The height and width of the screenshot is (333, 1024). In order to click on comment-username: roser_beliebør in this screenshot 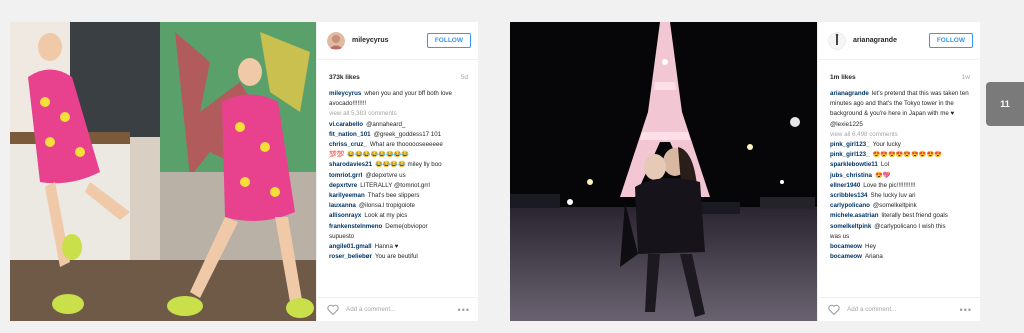, I will do `click(350, 256)`.